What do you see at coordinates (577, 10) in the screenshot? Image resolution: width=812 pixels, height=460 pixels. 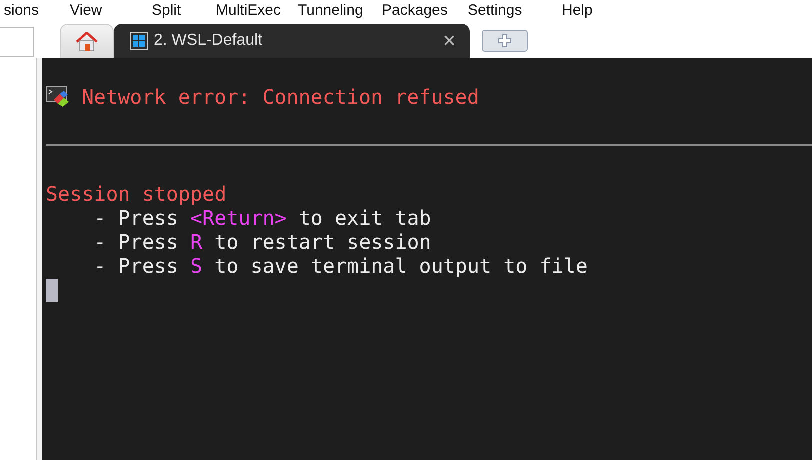 I see `menu-item: Help` at bounding box center [577, 10].